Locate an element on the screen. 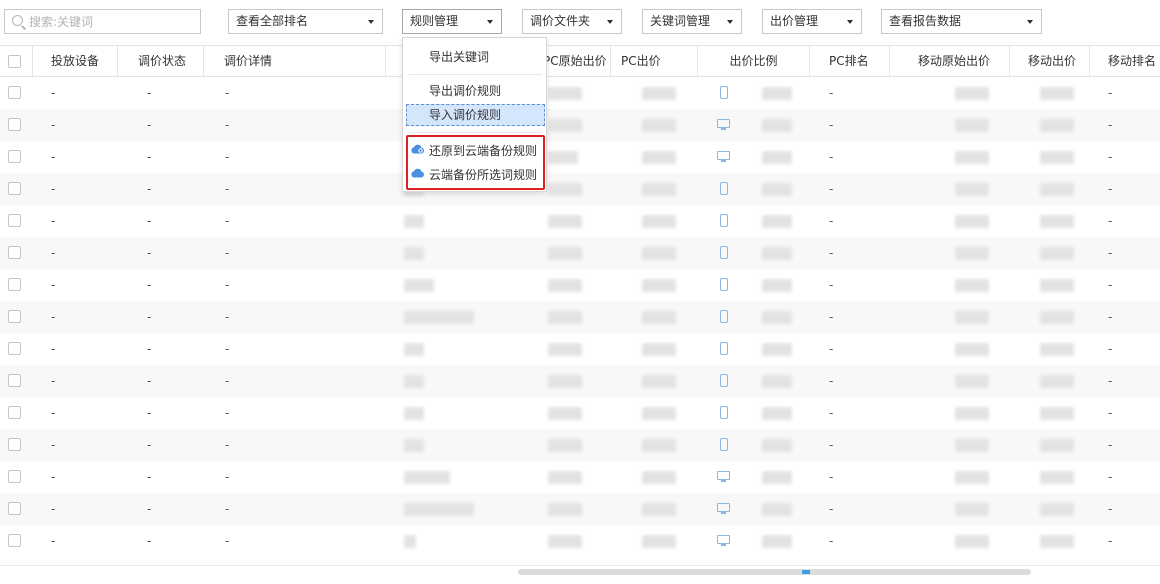 This screenshot has width=1160, height=584. desktop-icon is located at coordinates (723, 476).